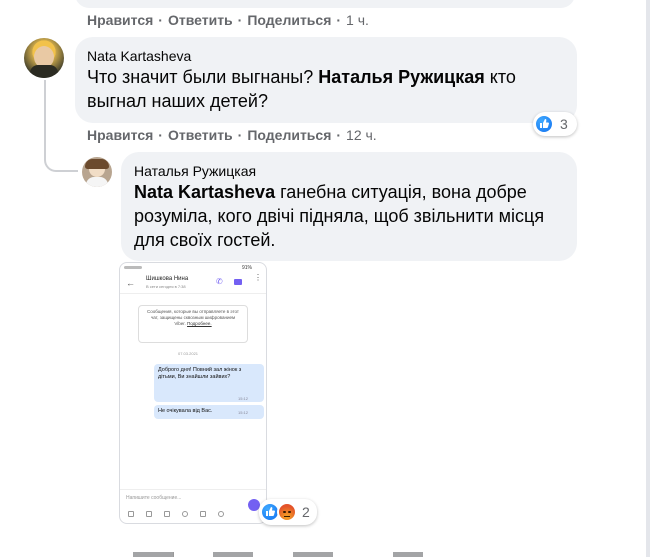 The width and height of the screenshot is (650, 557). What do you see at coordinates (204, 192) in the screenshot?
I see `mention-link: Nata Kartasheva` at bounding box center [204, 192].